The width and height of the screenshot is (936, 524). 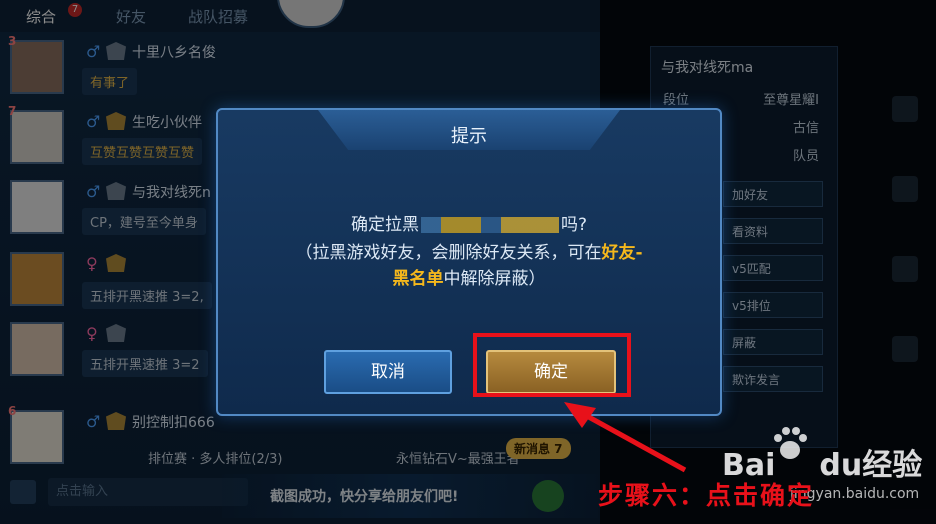 I want to click on annotation-arrow-icon, so click(x=625, y=437).